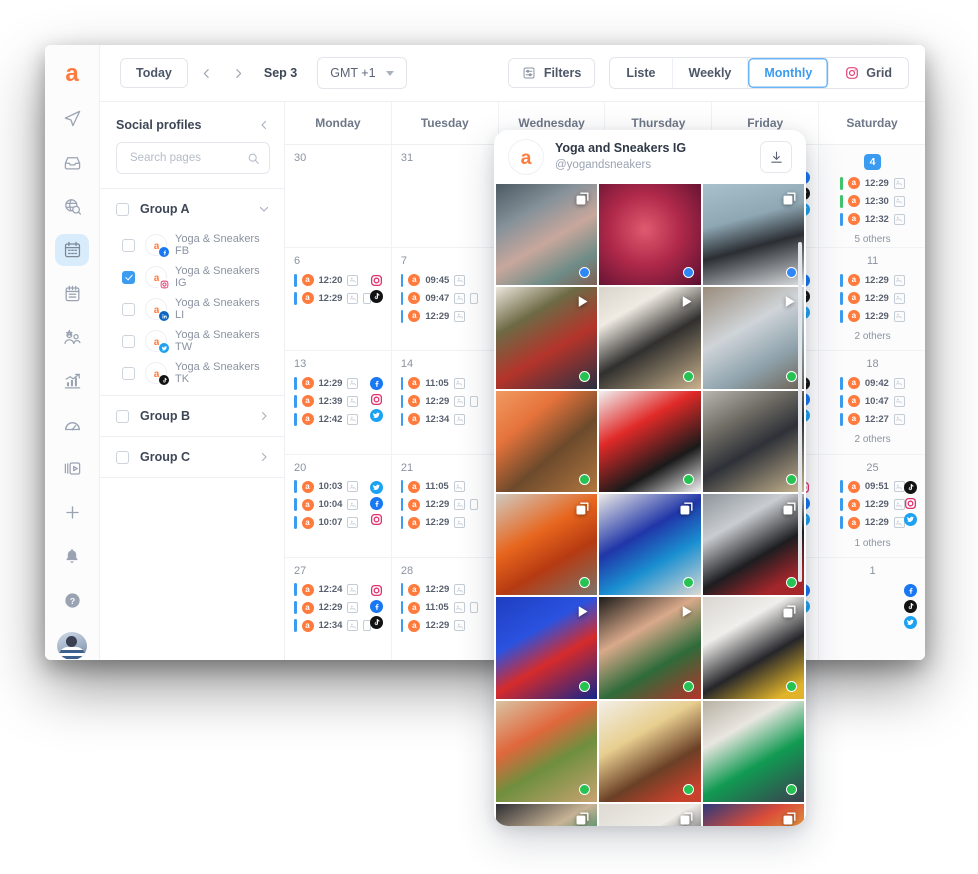 The width and height of the screenshot is (978, 874). I want to click on sidebar-collapse-icon, so click(264, 125).